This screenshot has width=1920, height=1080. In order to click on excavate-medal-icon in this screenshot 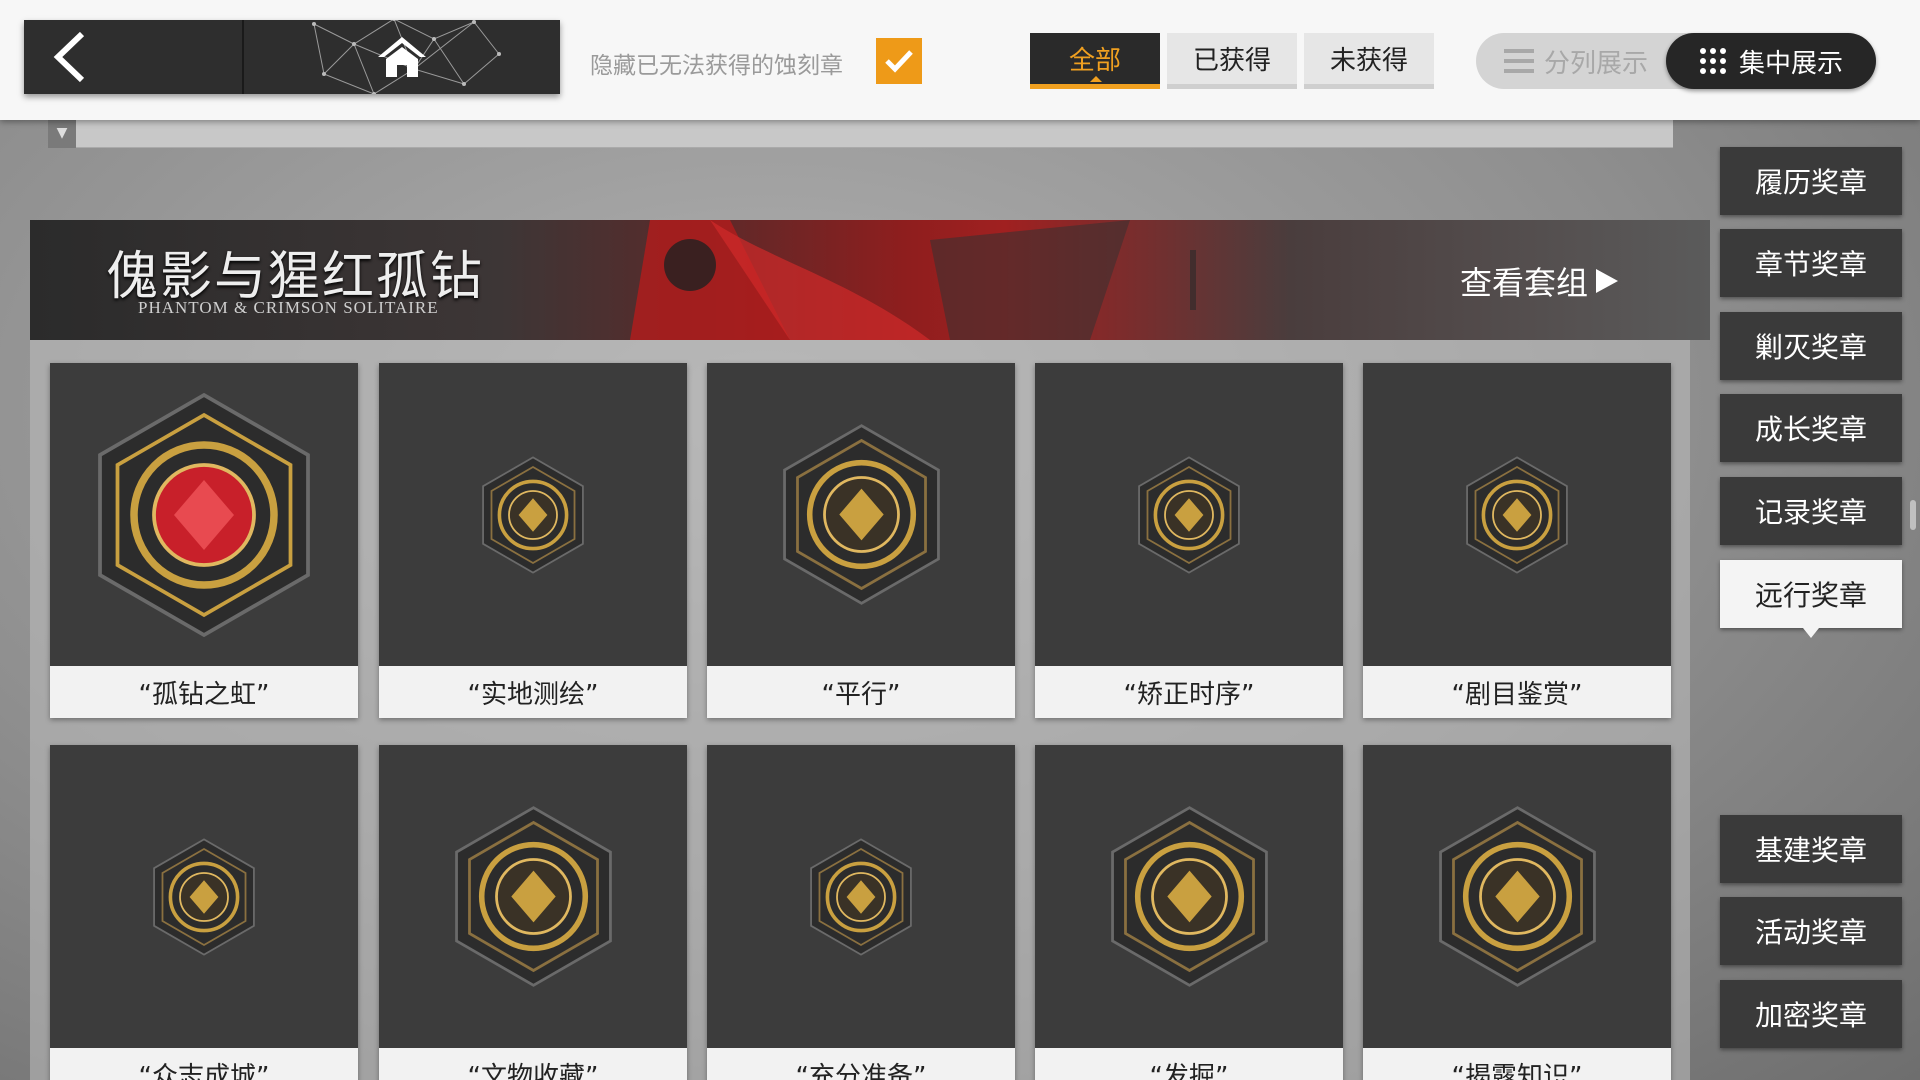, I will do `click(1189, 896)`.